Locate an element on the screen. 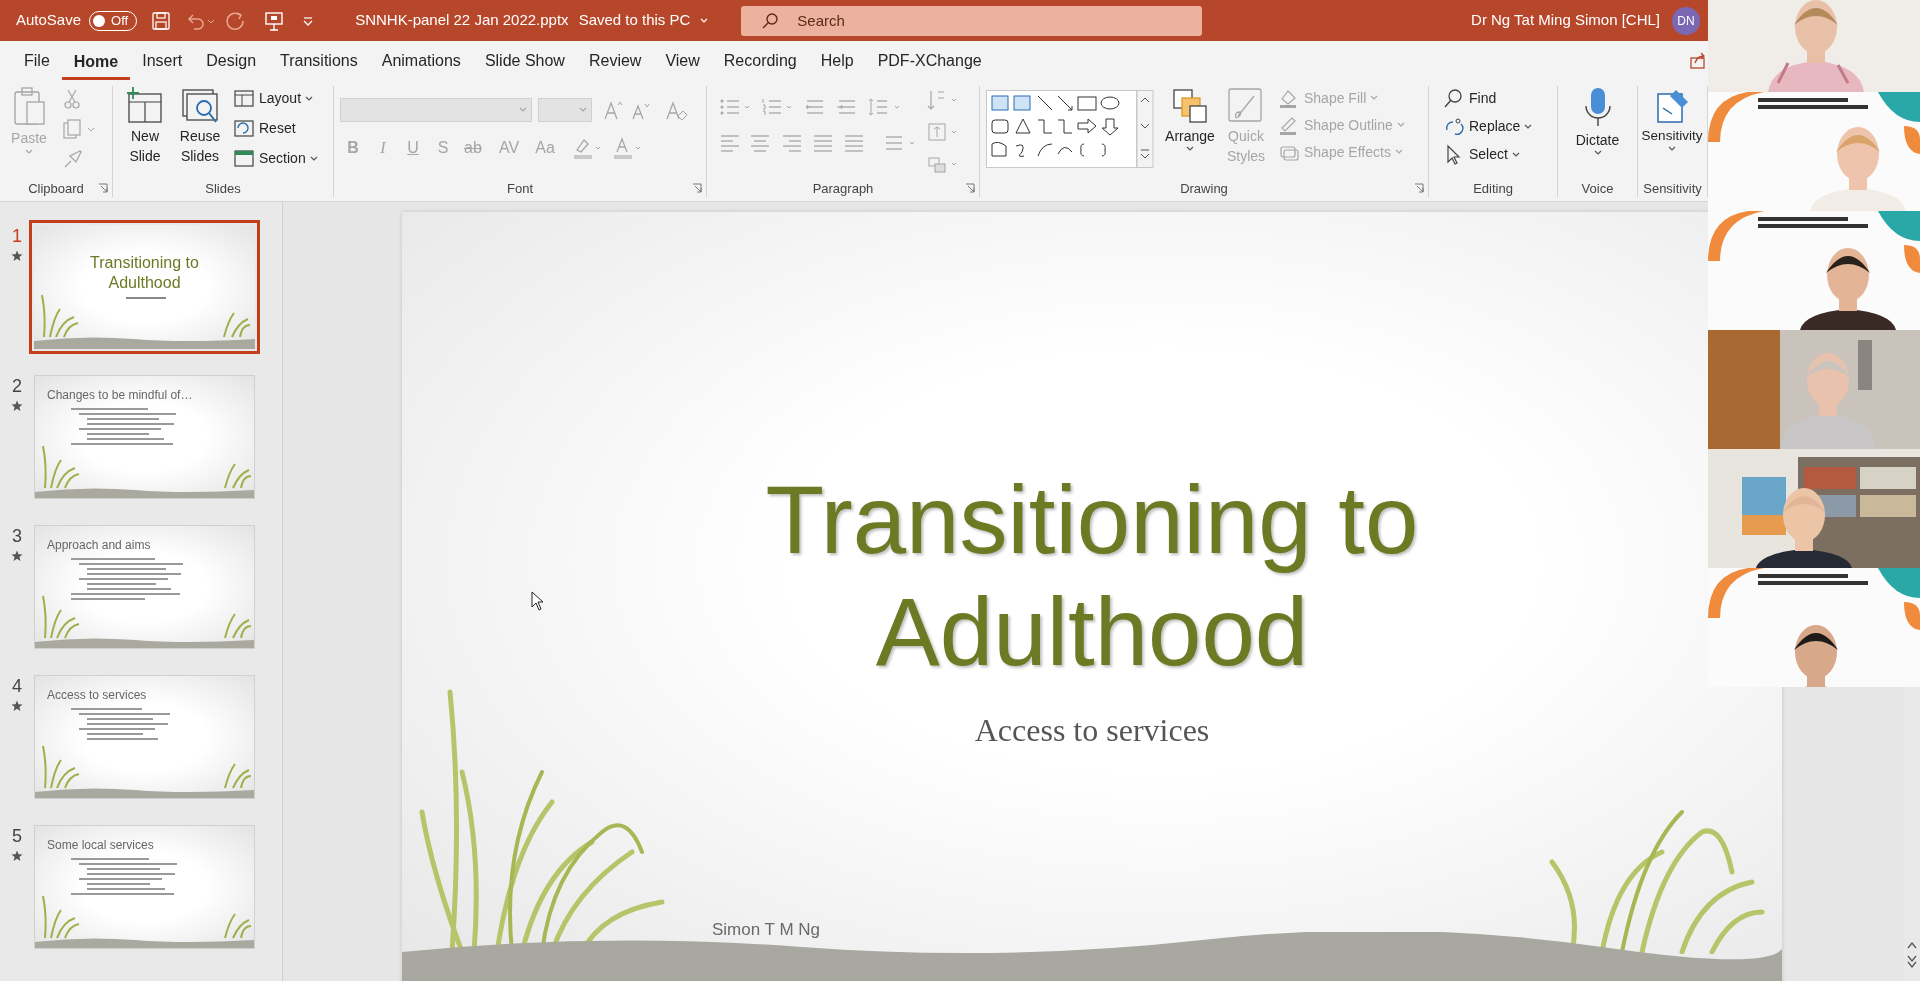  layout-icon is located at coordinates (244, 98).